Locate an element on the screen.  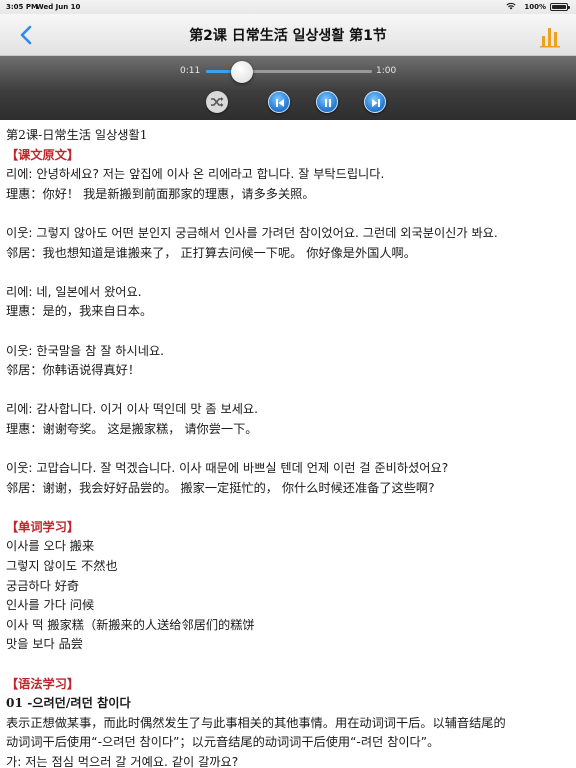
section-title-grammar: 【语法学习】 is located at coordinates (43, 683).